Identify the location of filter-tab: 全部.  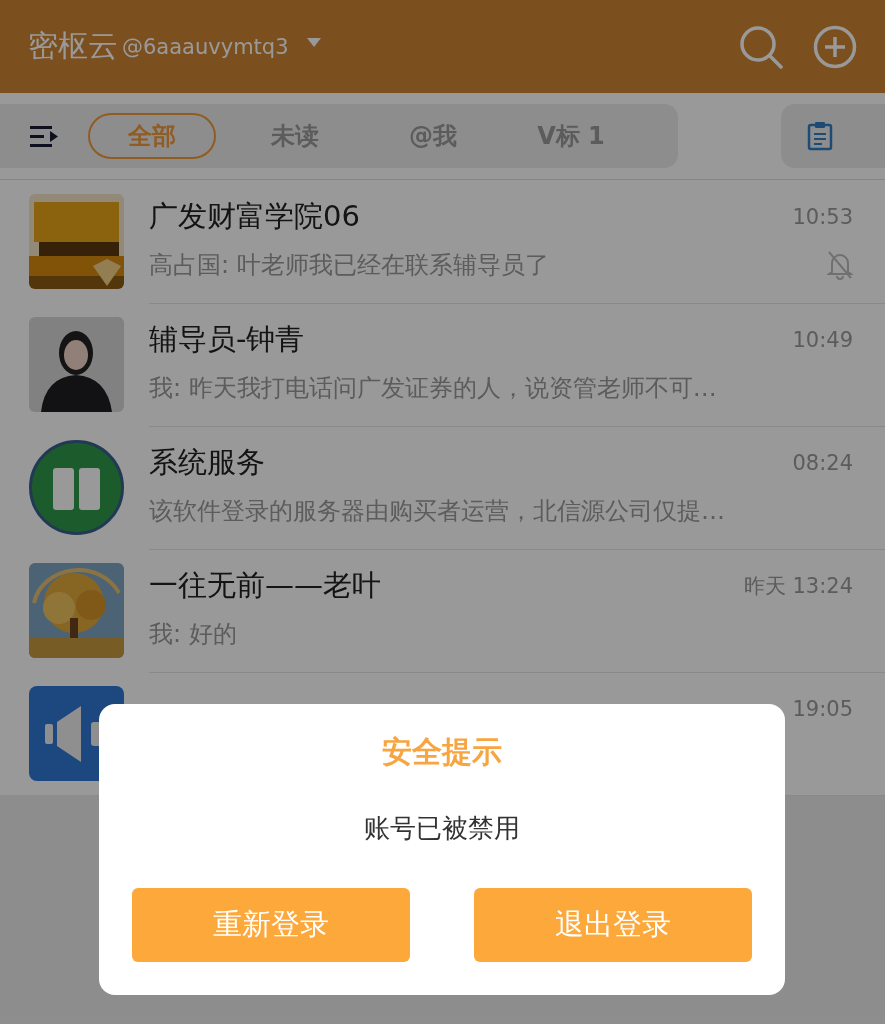
(152, 136).